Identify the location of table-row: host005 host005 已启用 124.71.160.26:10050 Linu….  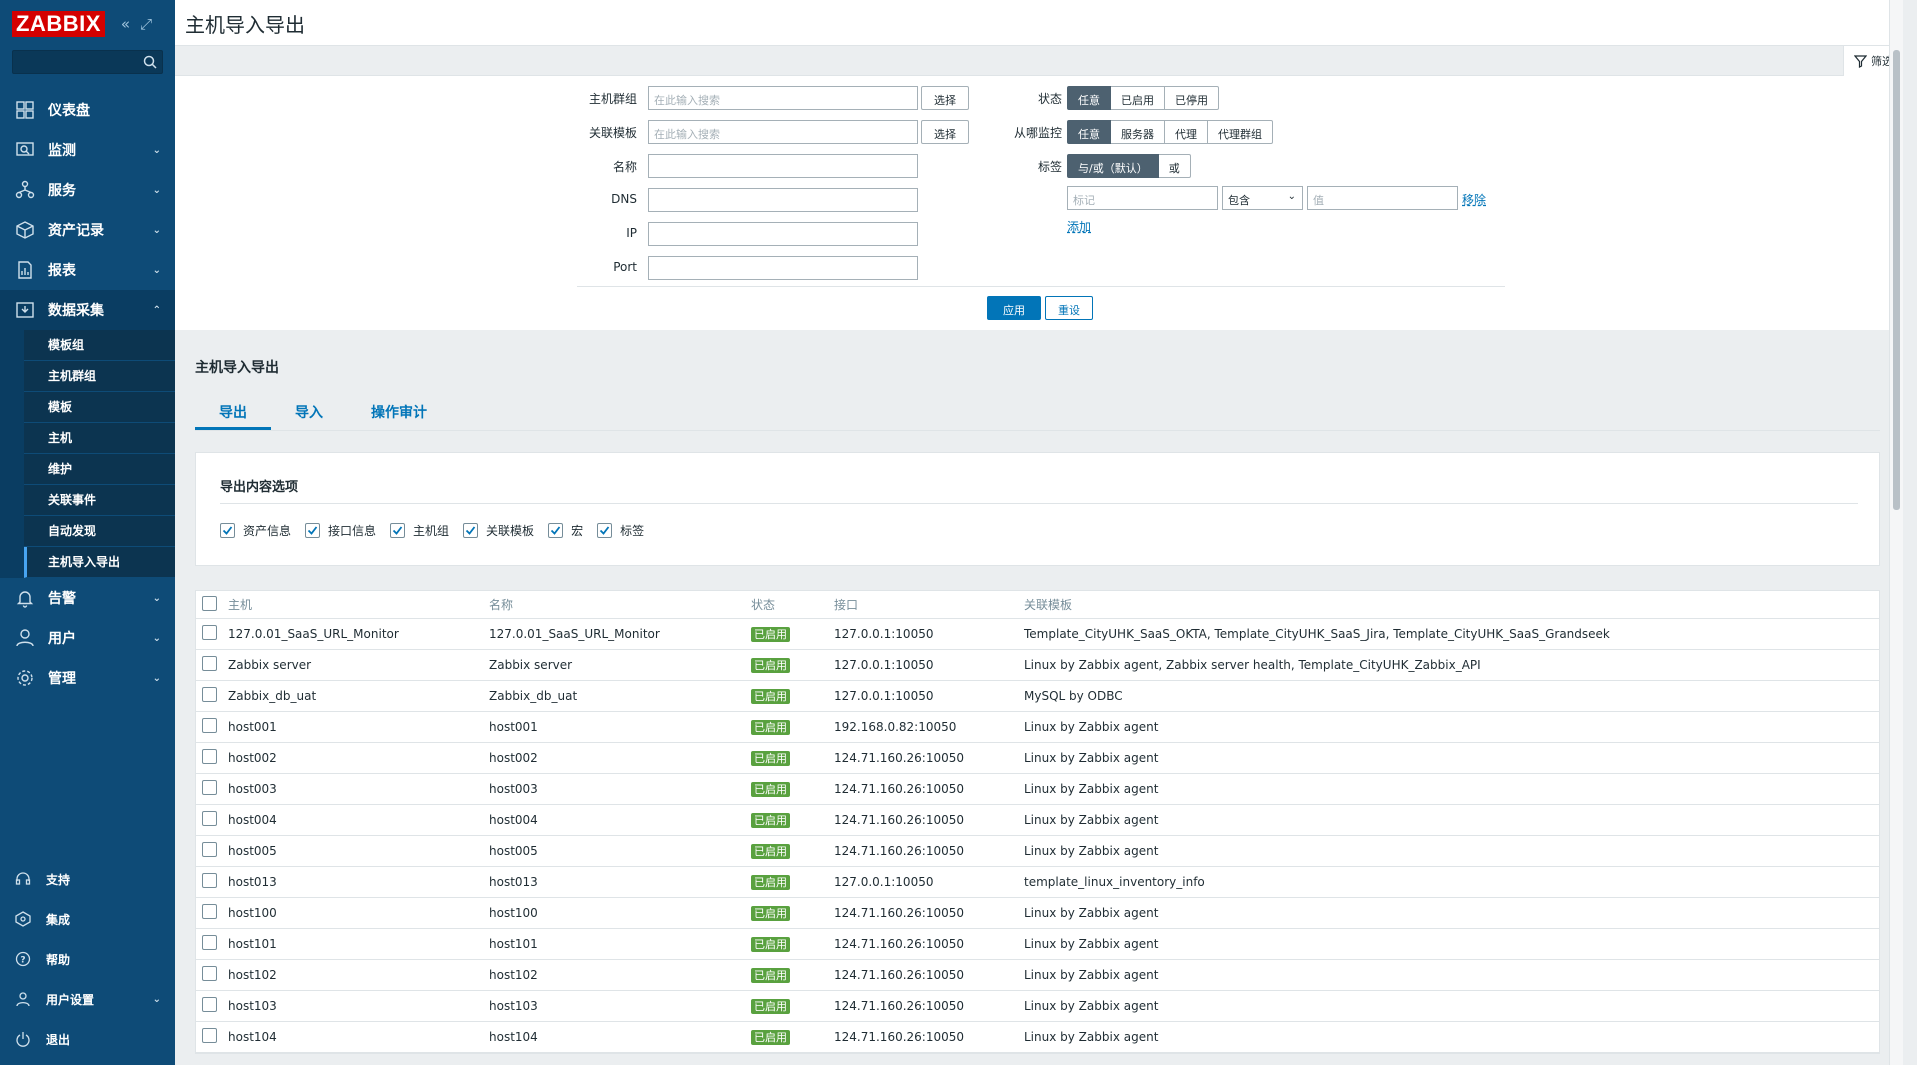
(1037, 851).